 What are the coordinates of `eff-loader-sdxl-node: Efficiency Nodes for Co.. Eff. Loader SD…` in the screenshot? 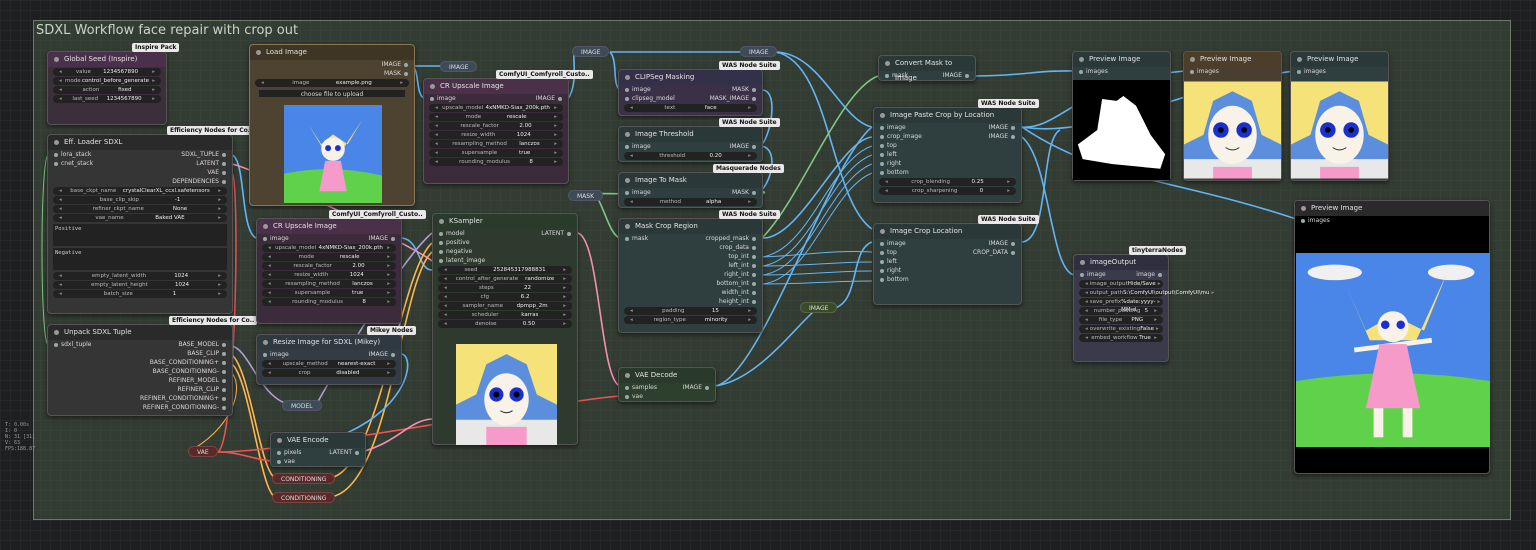 It's located at (151, 220).